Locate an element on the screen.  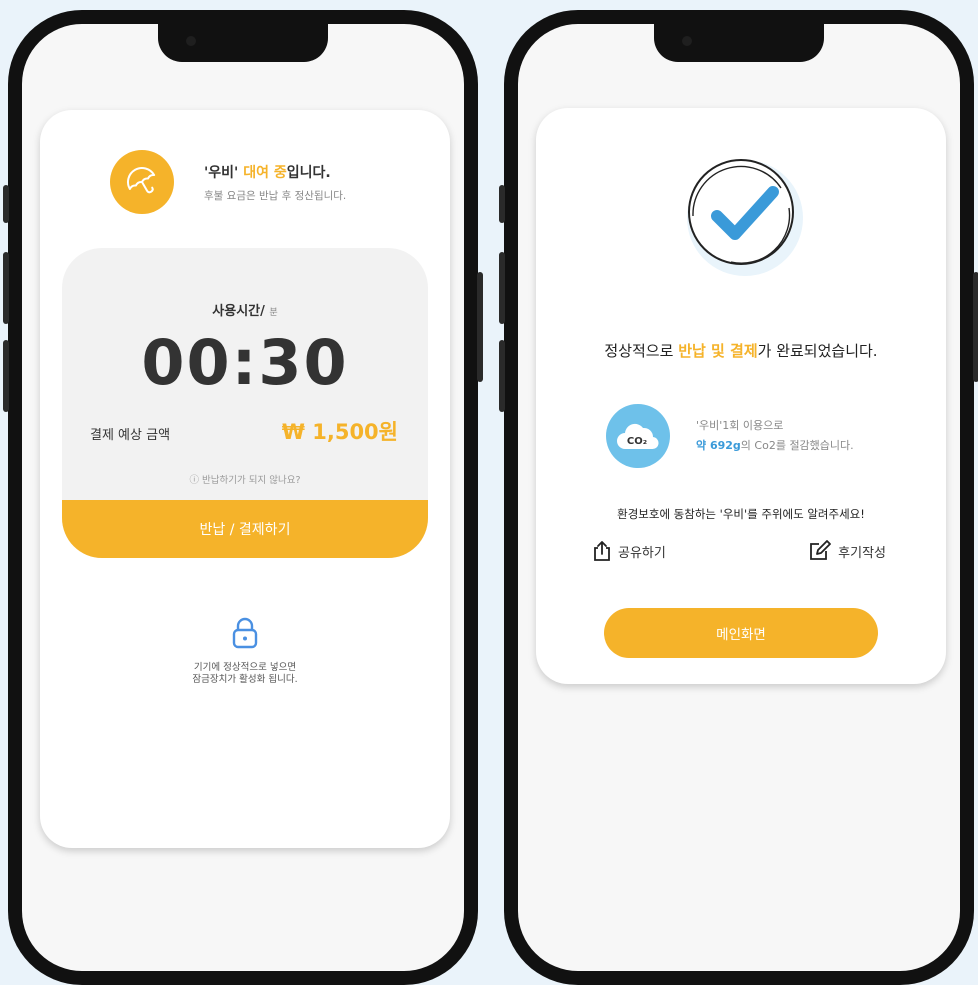
rental-status-title: '우비' 대여 중입니다. is located at coordinates (267, 172).